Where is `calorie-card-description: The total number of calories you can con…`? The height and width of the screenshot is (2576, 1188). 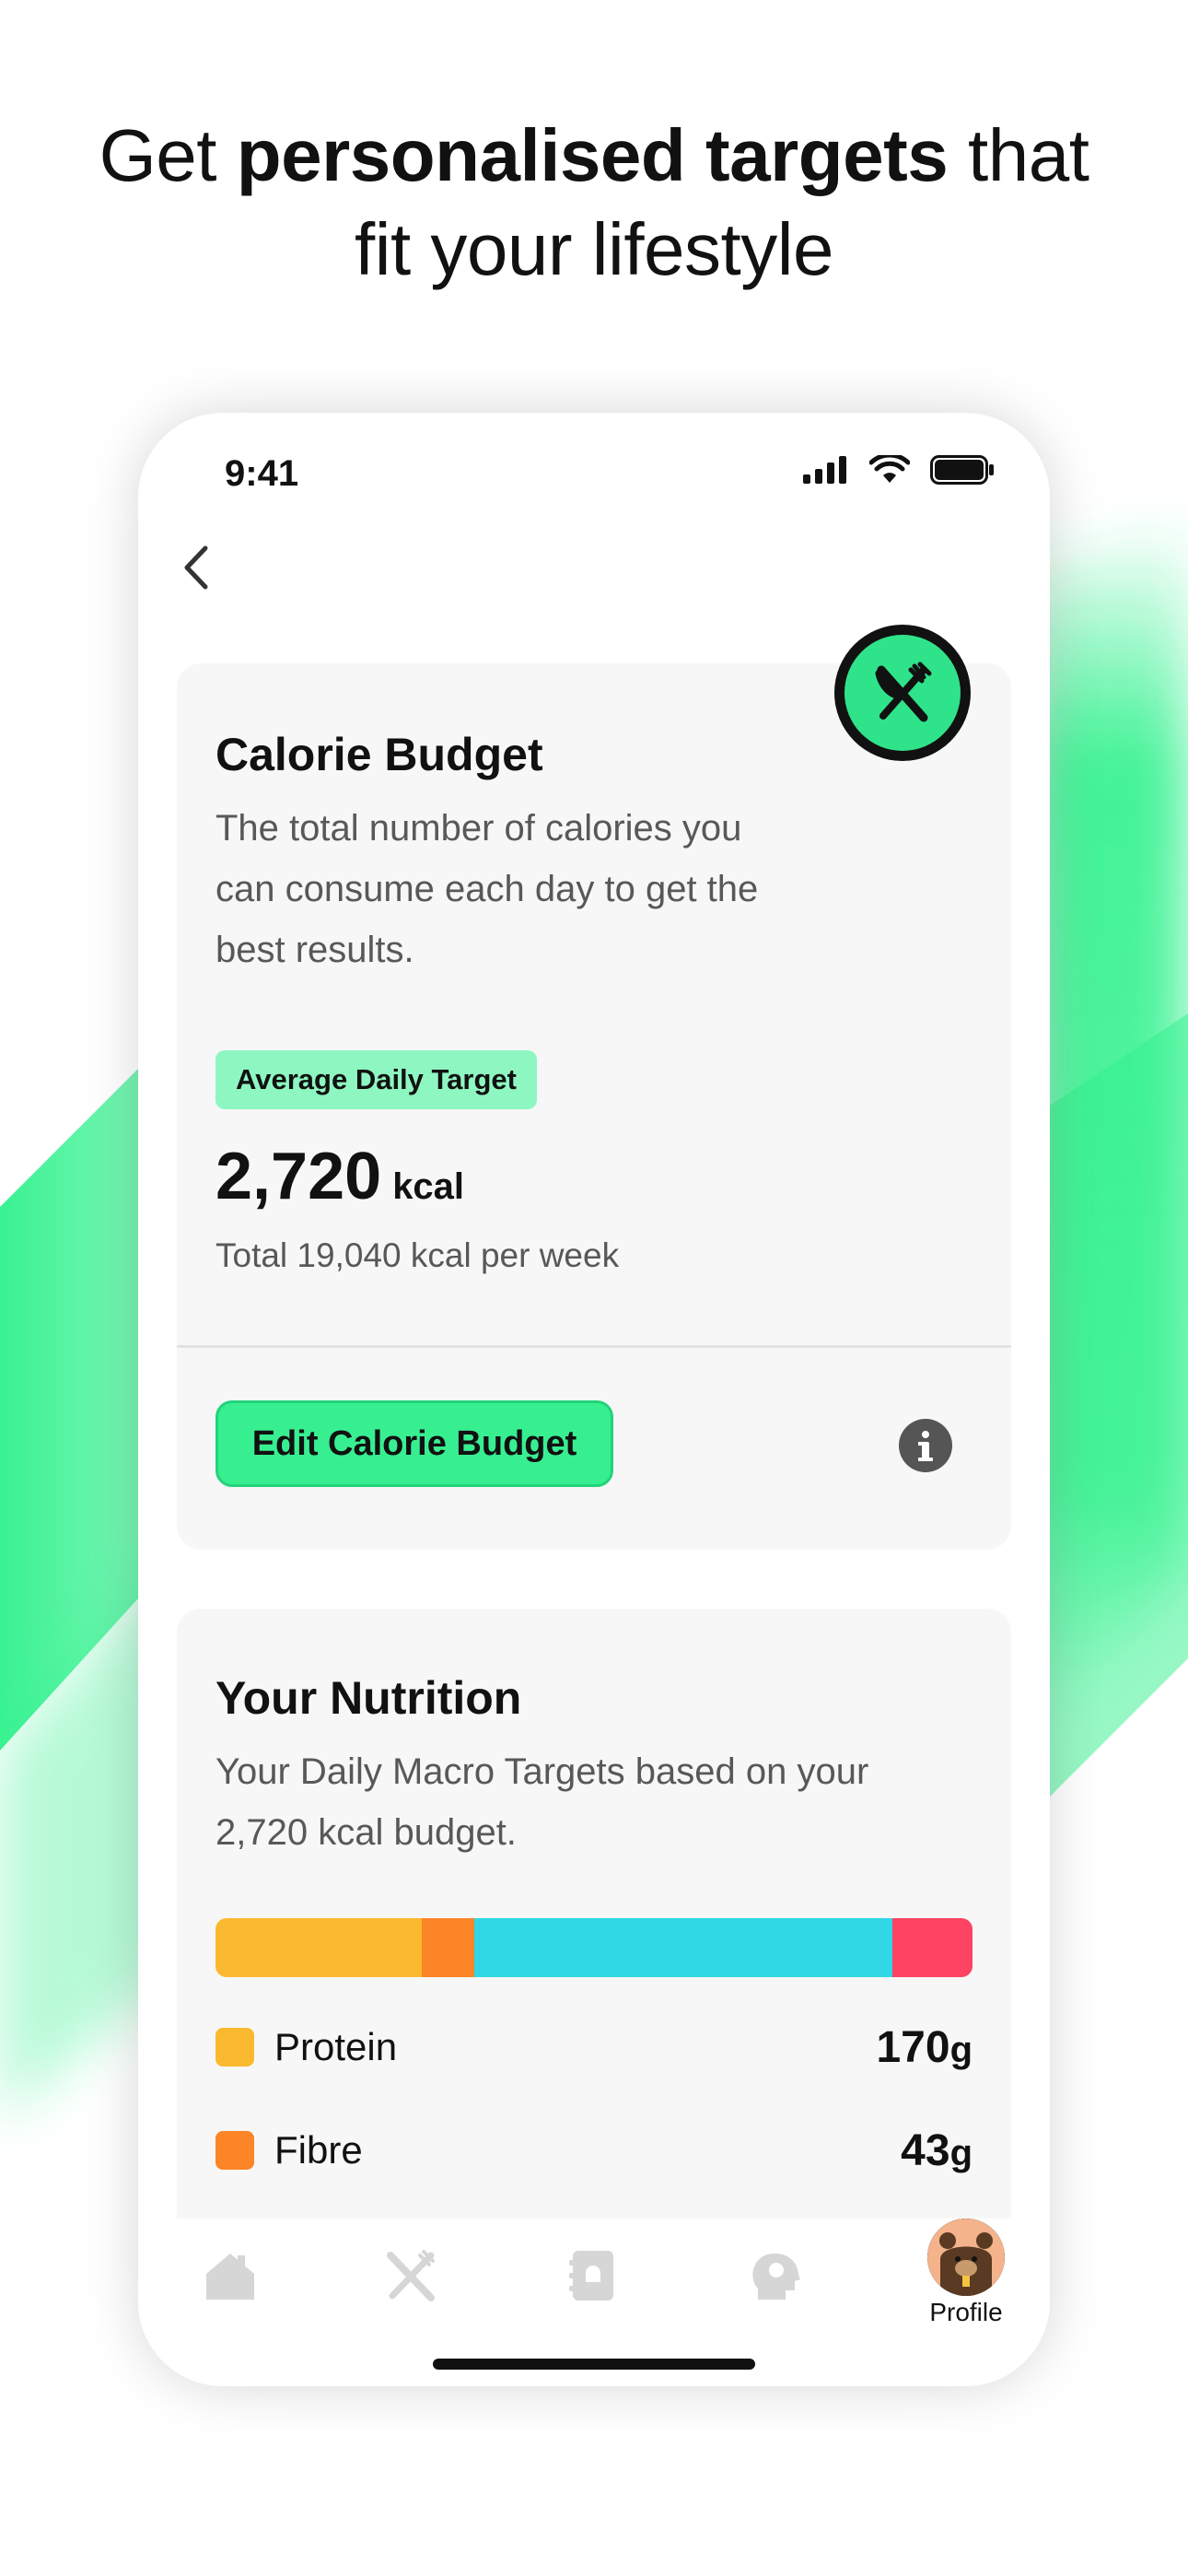
calorie-card-description: The total number of calories you can con… is located at coordinates (486, 889).